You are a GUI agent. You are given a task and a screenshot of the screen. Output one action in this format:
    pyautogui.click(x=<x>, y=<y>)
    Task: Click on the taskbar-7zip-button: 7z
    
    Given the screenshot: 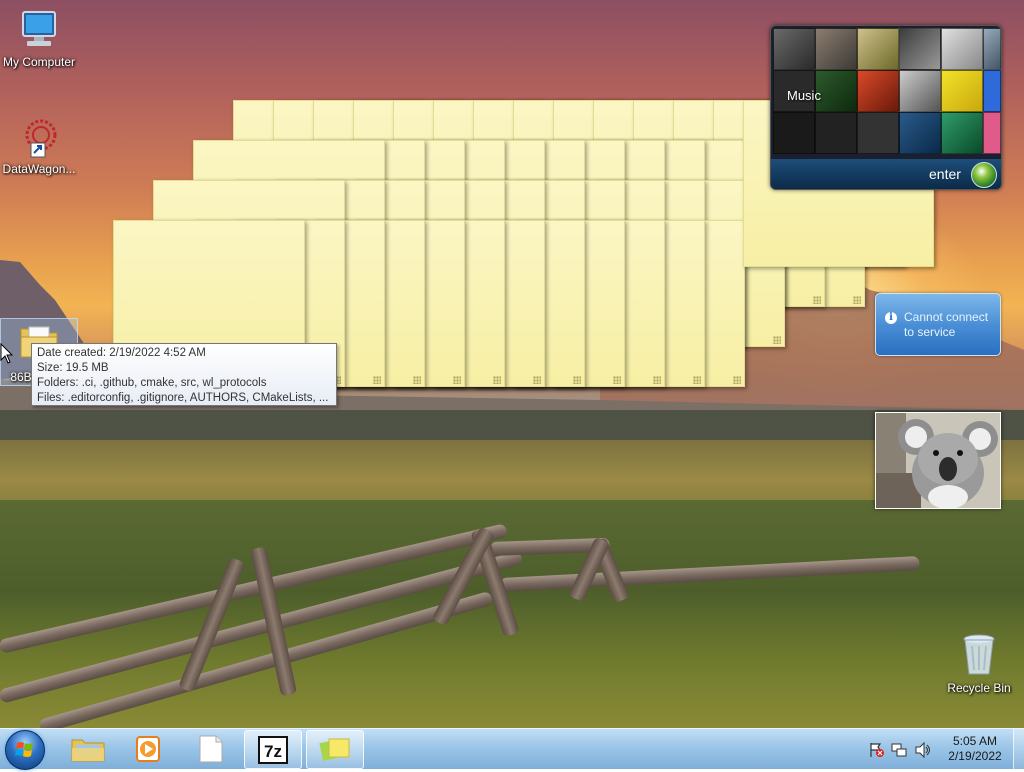 What is the action you would take?
    pyautogui.click(x=273, y=749)
    